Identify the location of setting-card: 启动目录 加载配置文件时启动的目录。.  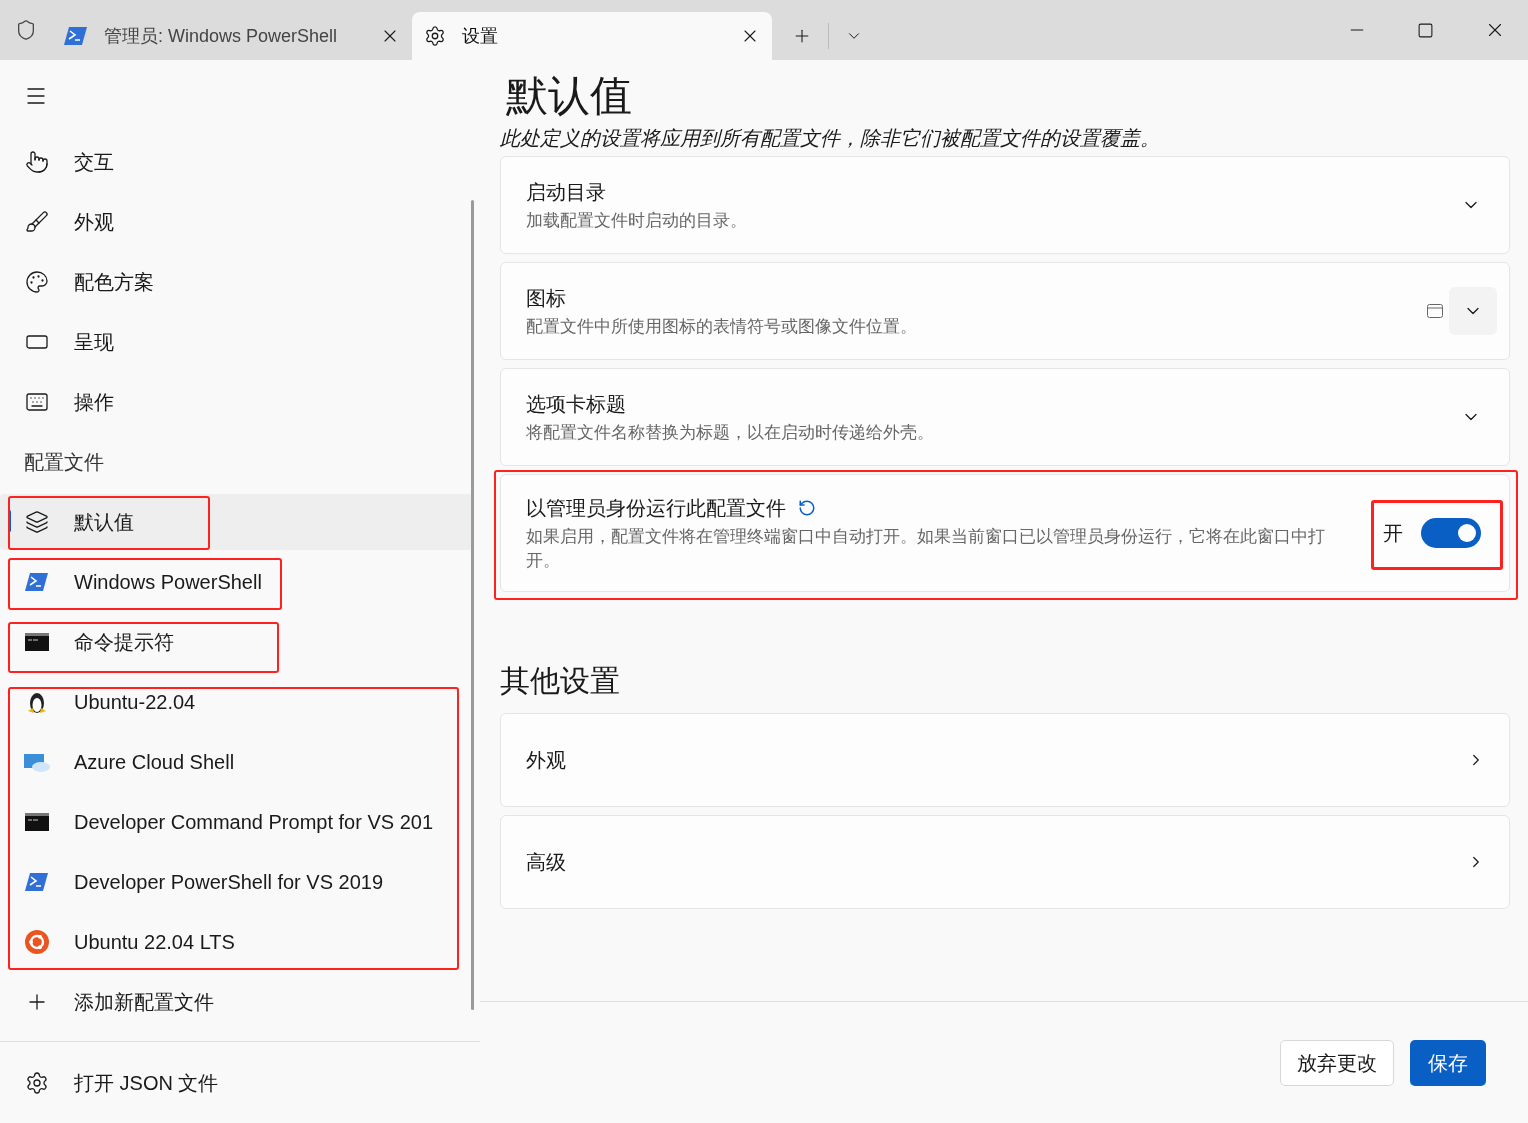
(1005, 205).